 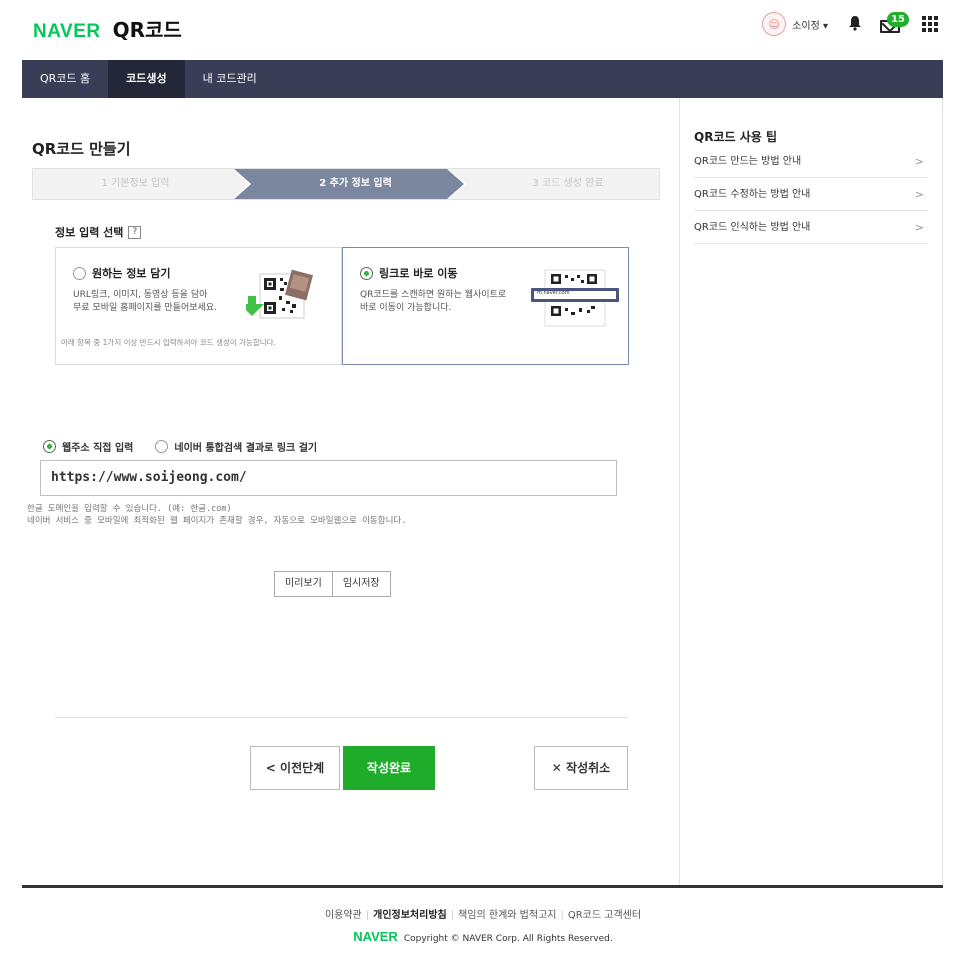 What do you see at coordinates (107, 28) in the screenshot?
I see `logo: NAVER QR코드` at bounding box center [107, 28].